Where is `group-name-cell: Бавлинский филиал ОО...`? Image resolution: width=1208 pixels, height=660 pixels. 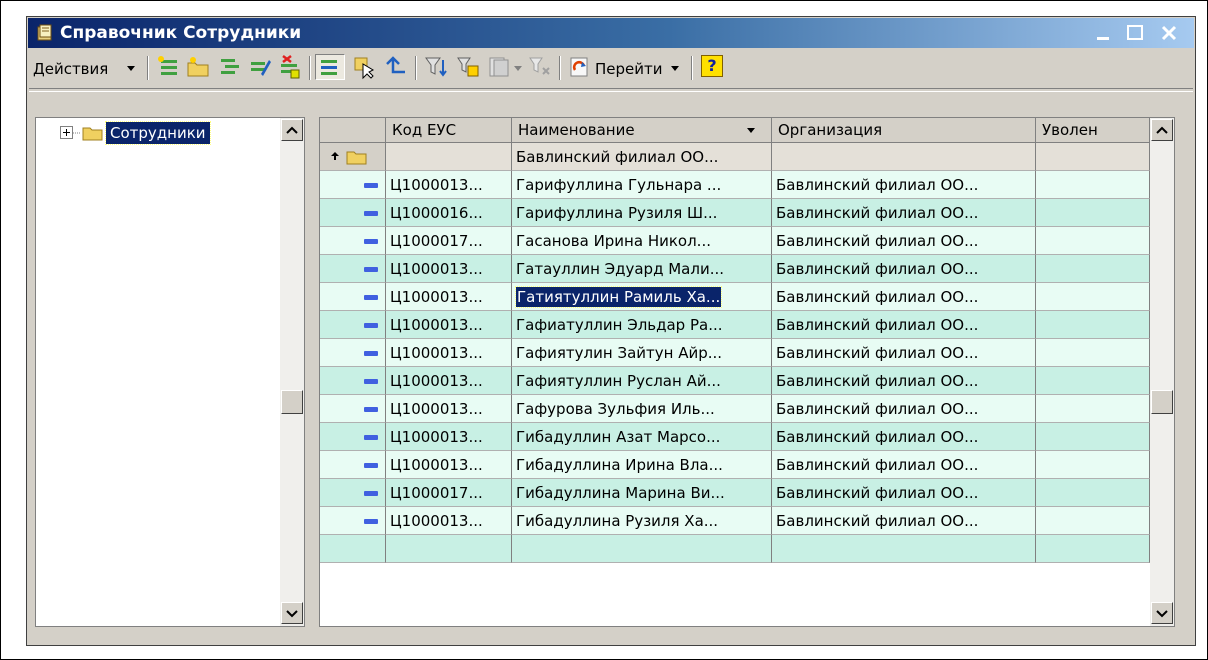 group-name-cell: Бавлинский филиал ОО... is located at coordinates (642, 157).